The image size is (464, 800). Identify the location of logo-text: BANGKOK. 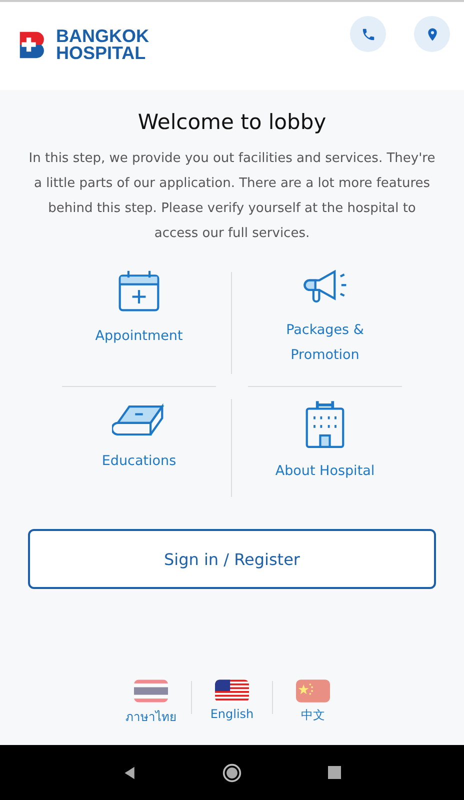
(102, 36).